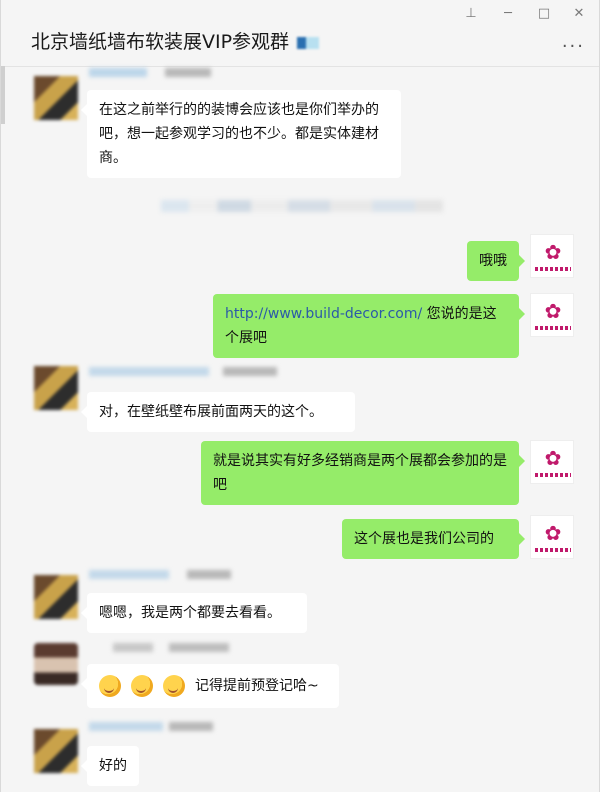  I want to click on message-bubble: 好的, so click(110, 766).